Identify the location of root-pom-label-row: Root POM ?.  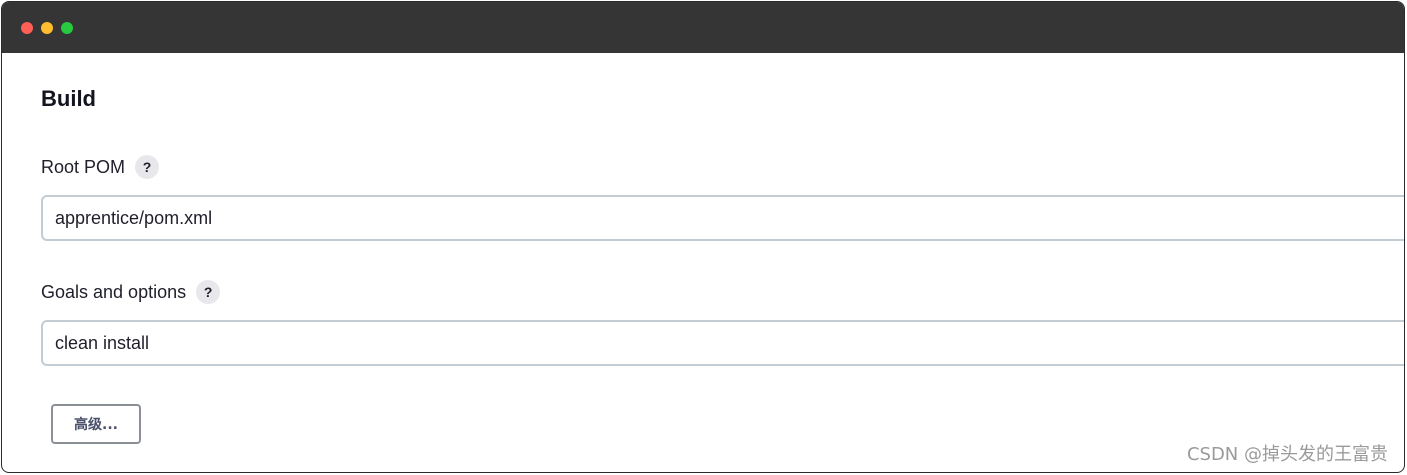
(100, 167).